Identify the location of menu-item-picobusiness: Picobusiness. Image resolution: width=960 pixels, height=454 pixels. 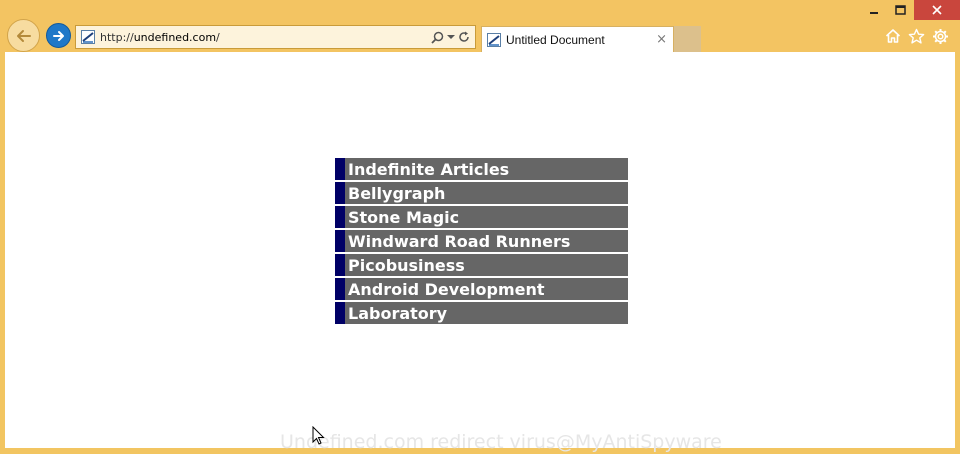
(481, 265).